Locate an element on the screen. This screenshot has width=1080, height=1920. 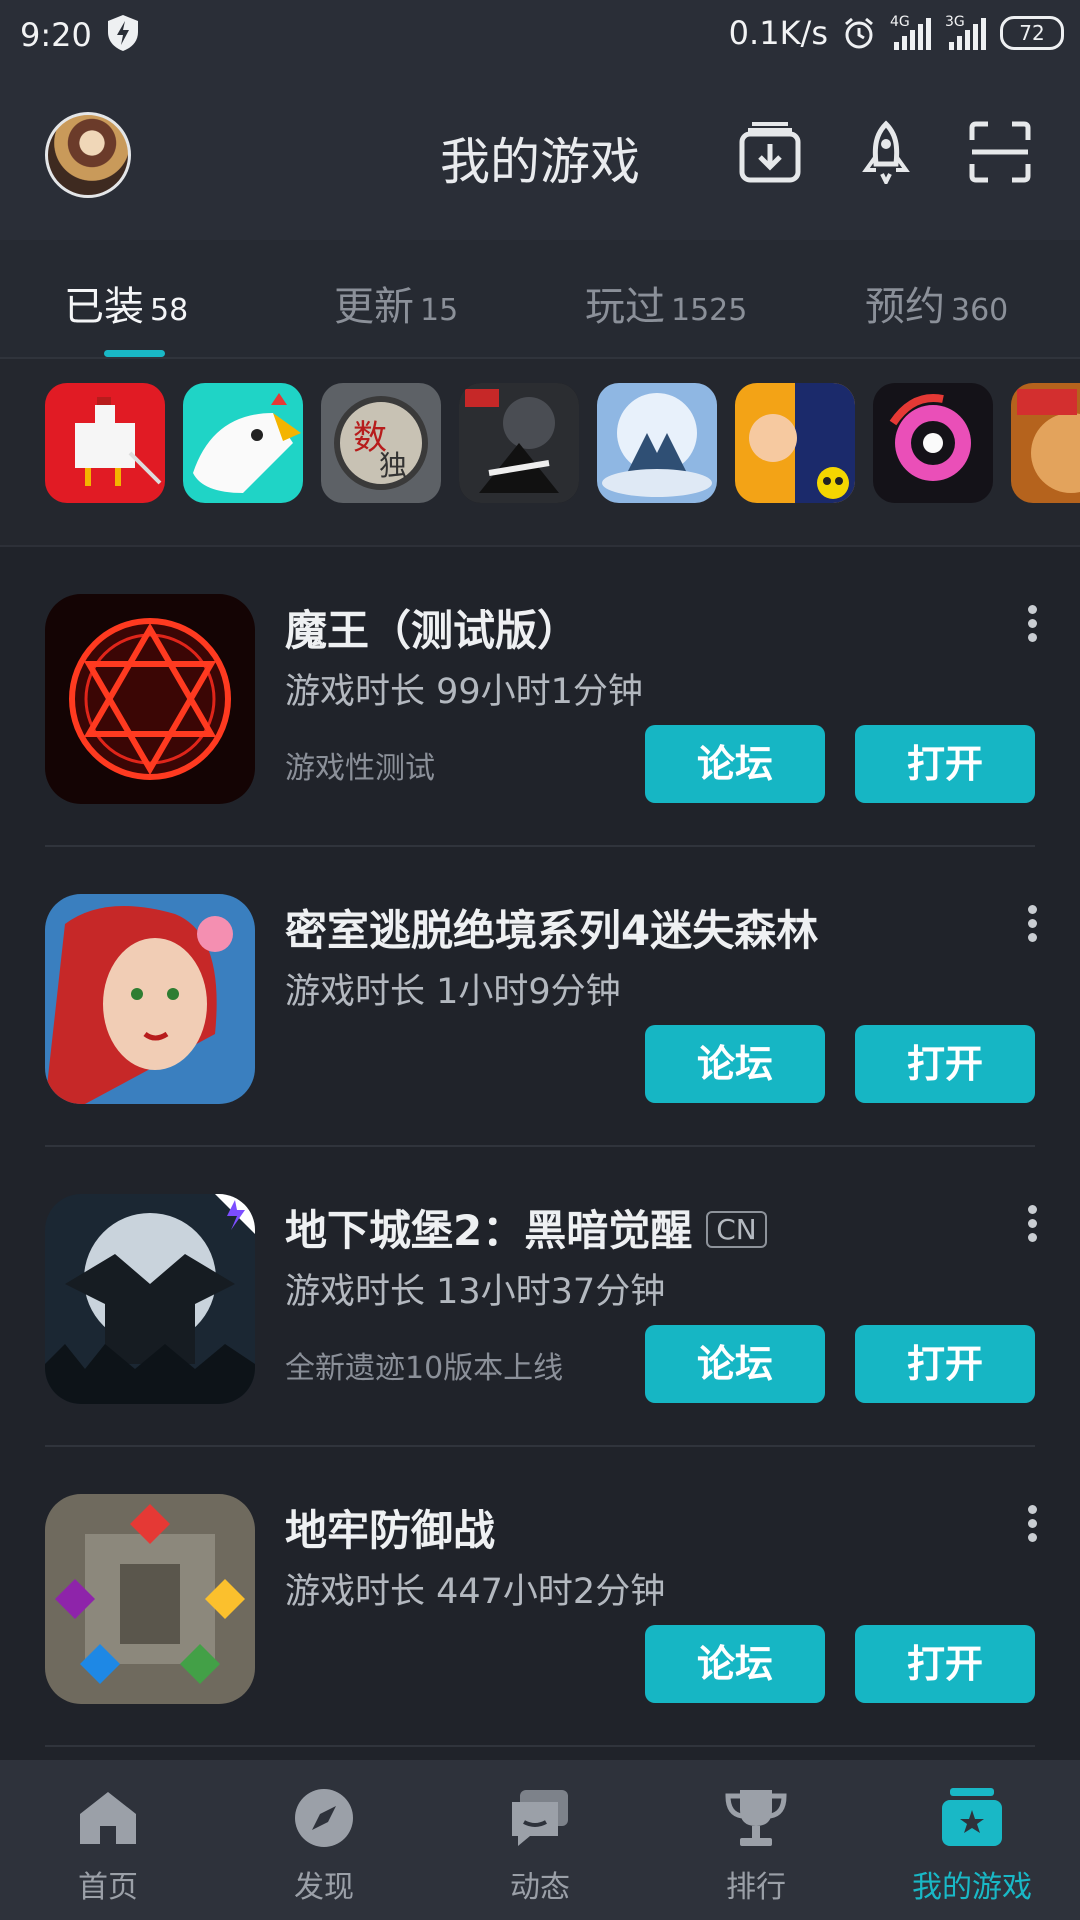
game-playtime: 游戏时长 13小时37分钟 is located at coordinates (475, 1292).